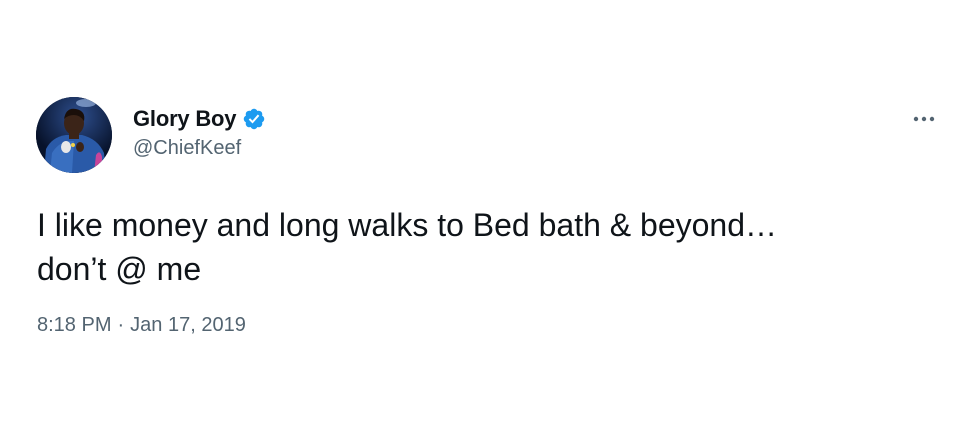 The image size is (980, 441). I want to click on author-name-row: Glory Boy, so click(199, 119).